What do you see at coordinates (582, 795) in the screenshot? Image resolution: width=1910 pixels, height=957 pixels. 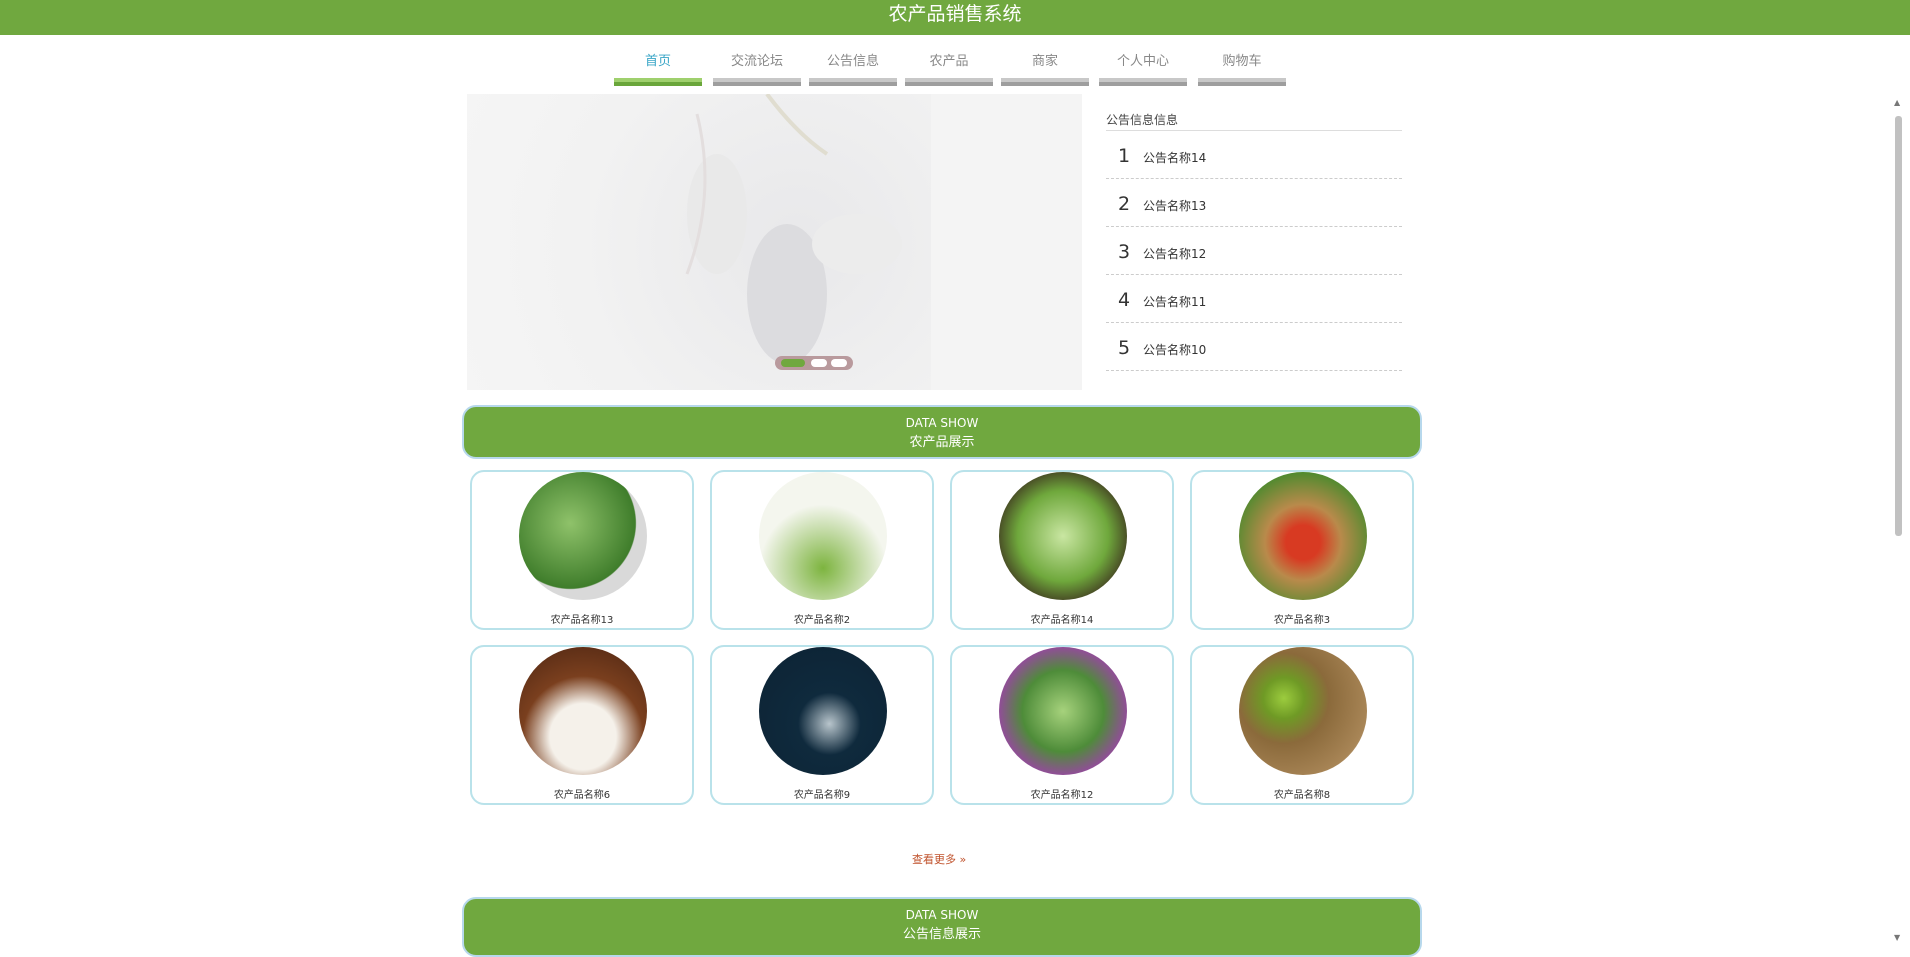 I see `product-name: 农产品名称6` at bounding box center [582, 795].